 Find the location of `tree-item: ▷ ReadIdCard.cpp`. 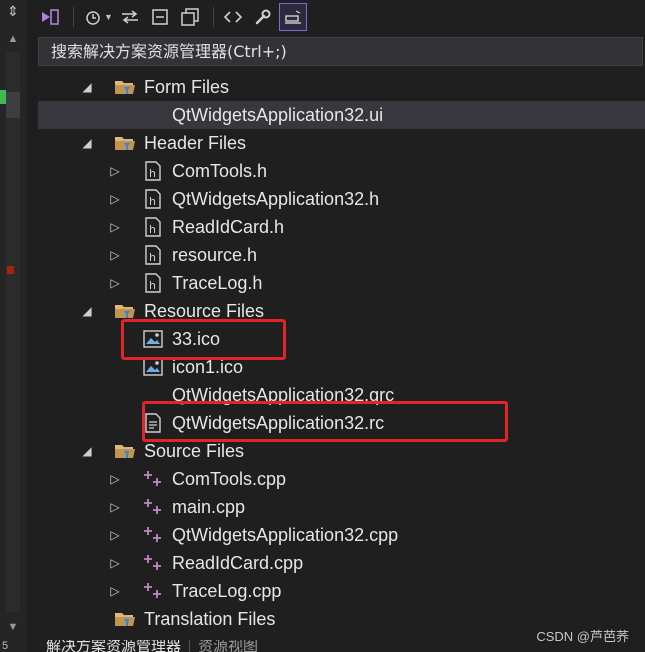

tree-item: ▷ ReadIdCard.cpp is located at coordinates (341, 563).